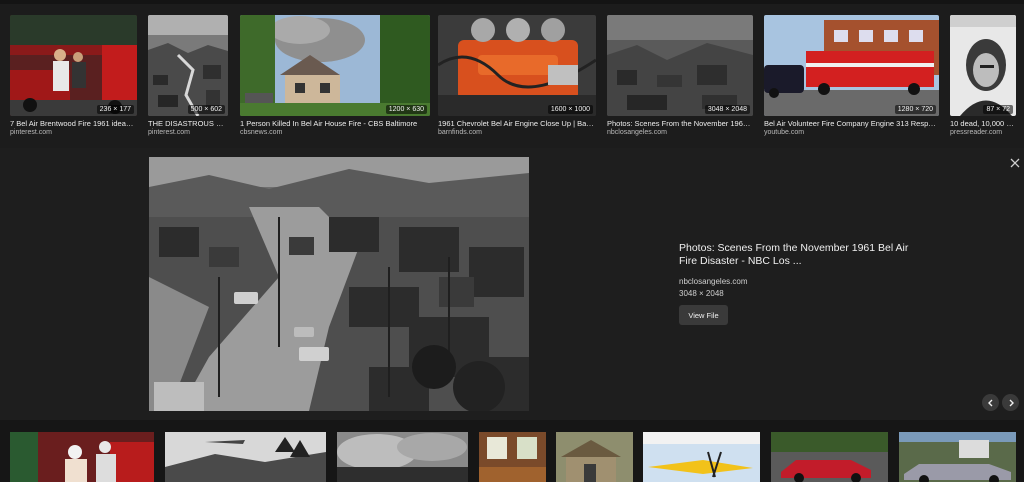 This screenshot has width=1024, height=482. Describe the element at coordinates (570, 109) in the screenshot. I see `image-dimensions: 1600 × 1000` at that location.